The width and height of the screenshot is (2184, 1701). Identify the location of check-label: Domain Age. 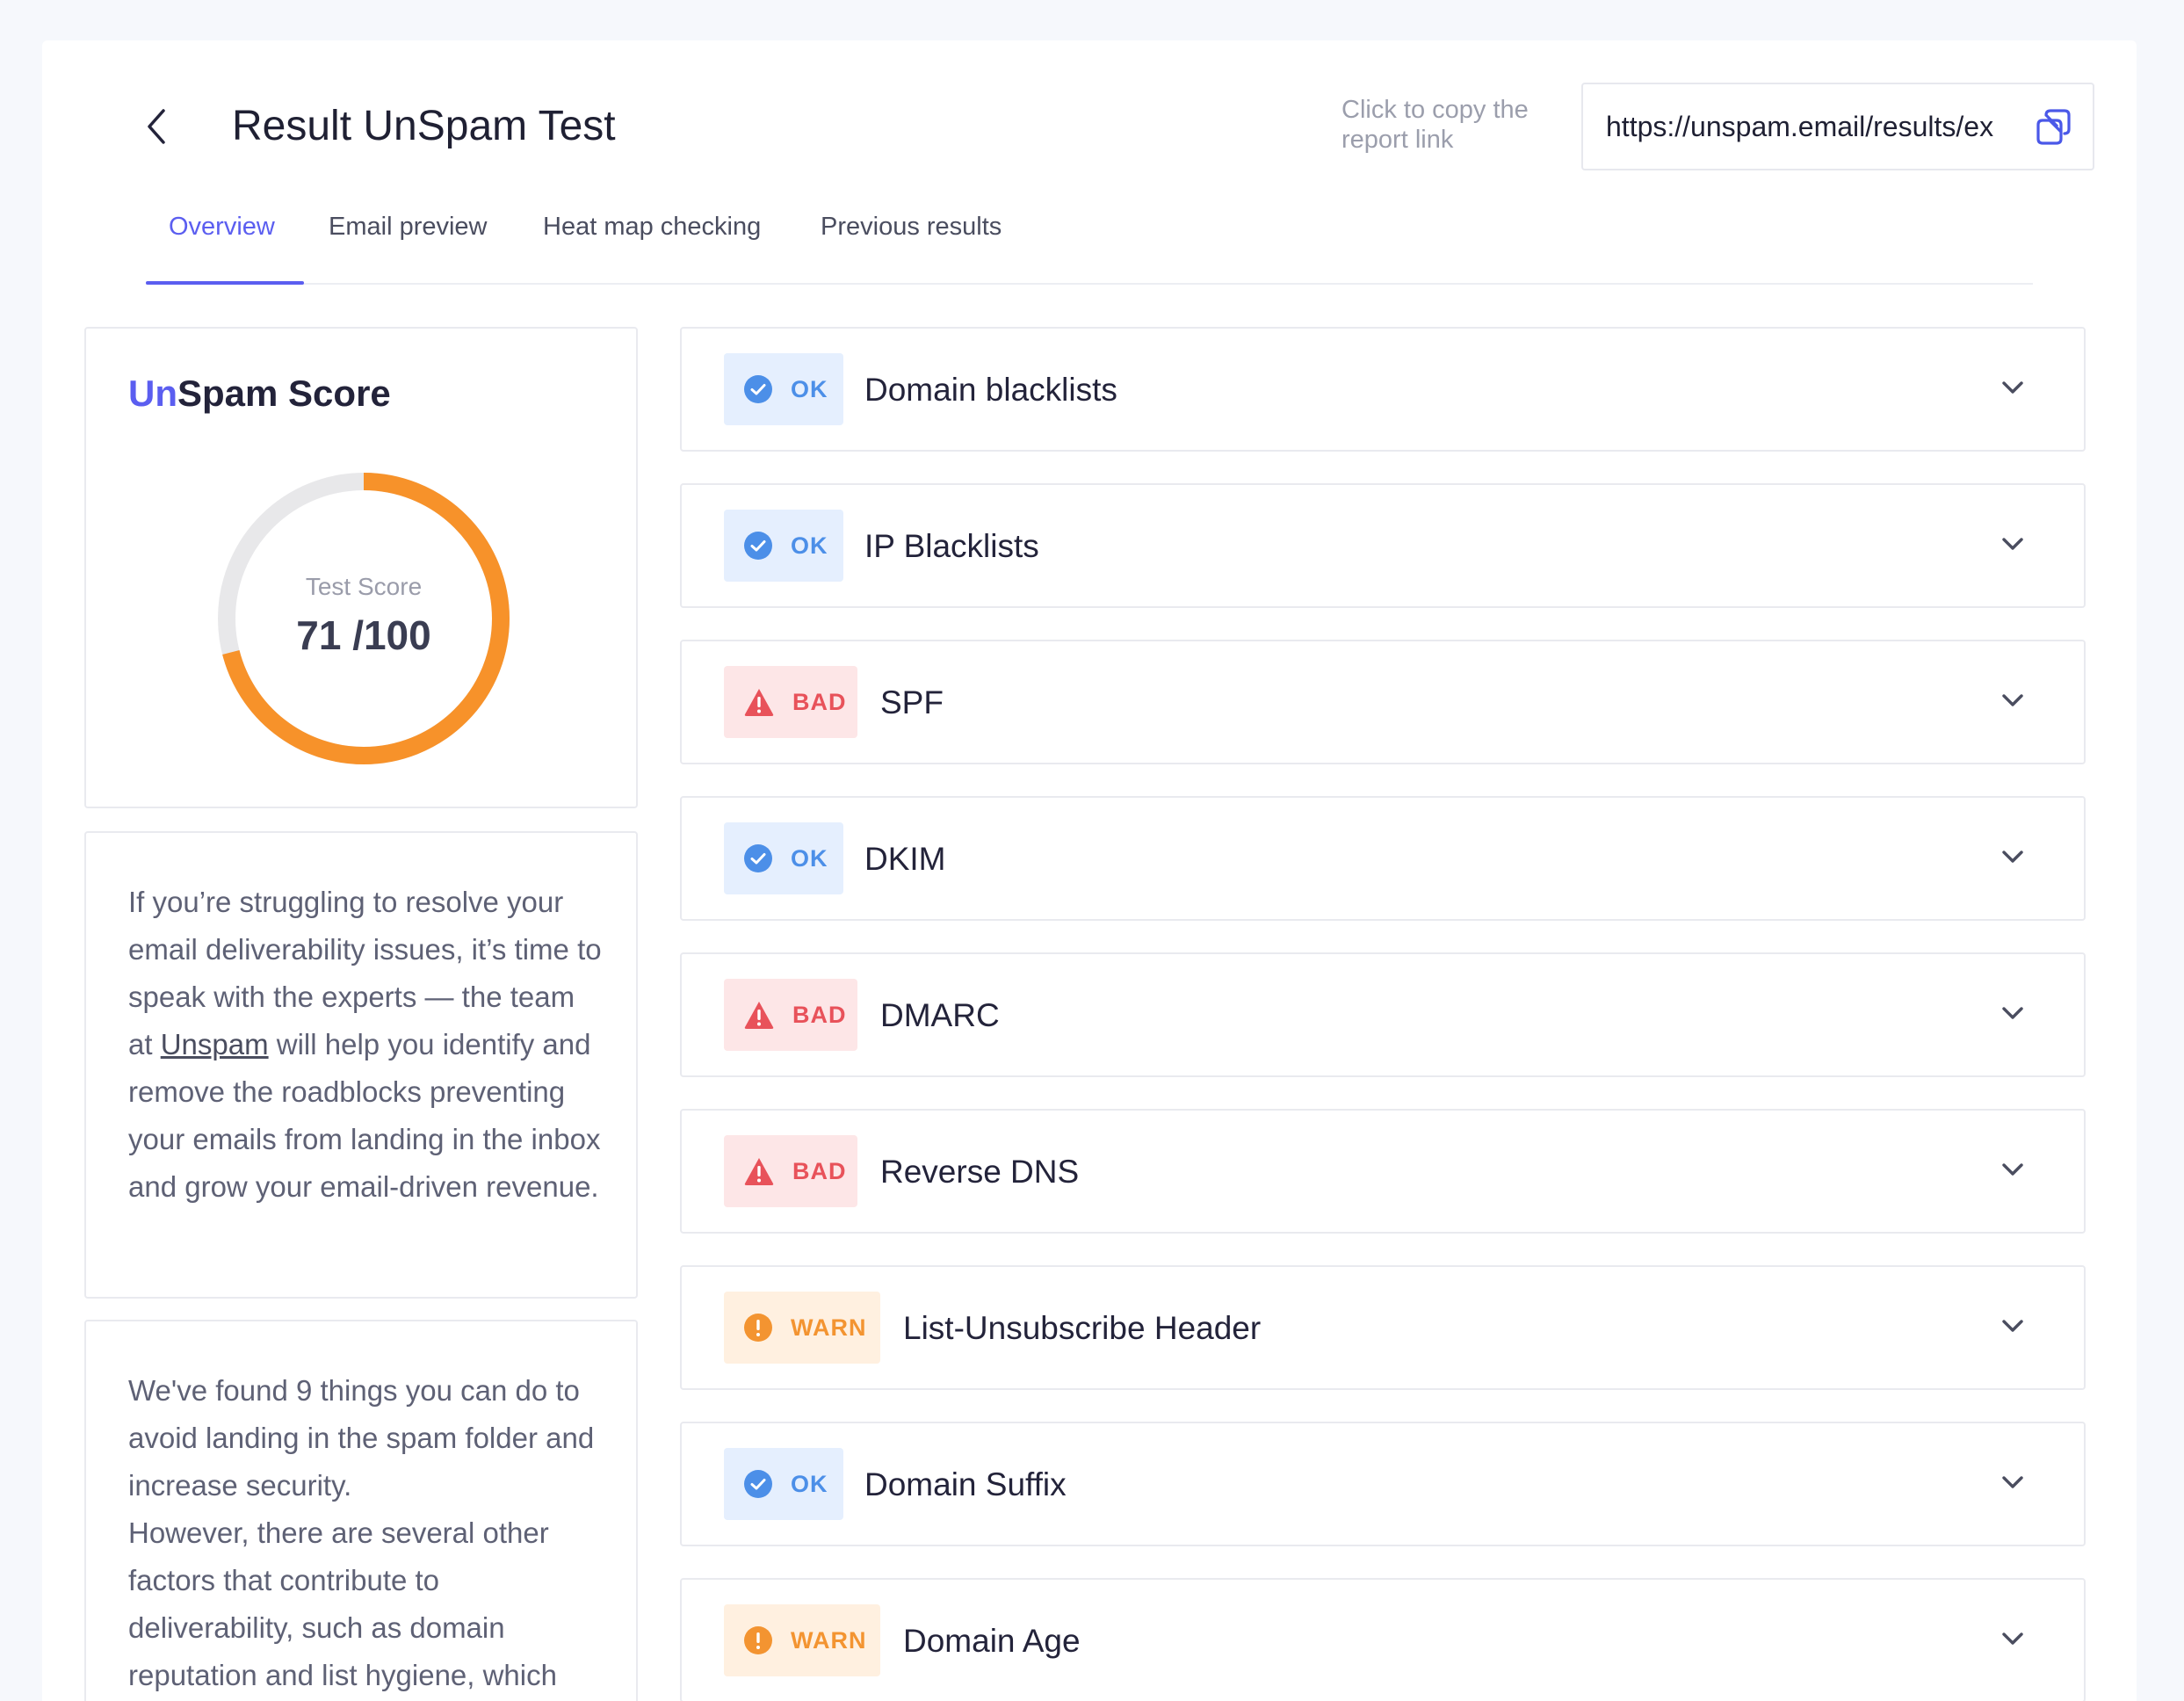
(992, 1641).